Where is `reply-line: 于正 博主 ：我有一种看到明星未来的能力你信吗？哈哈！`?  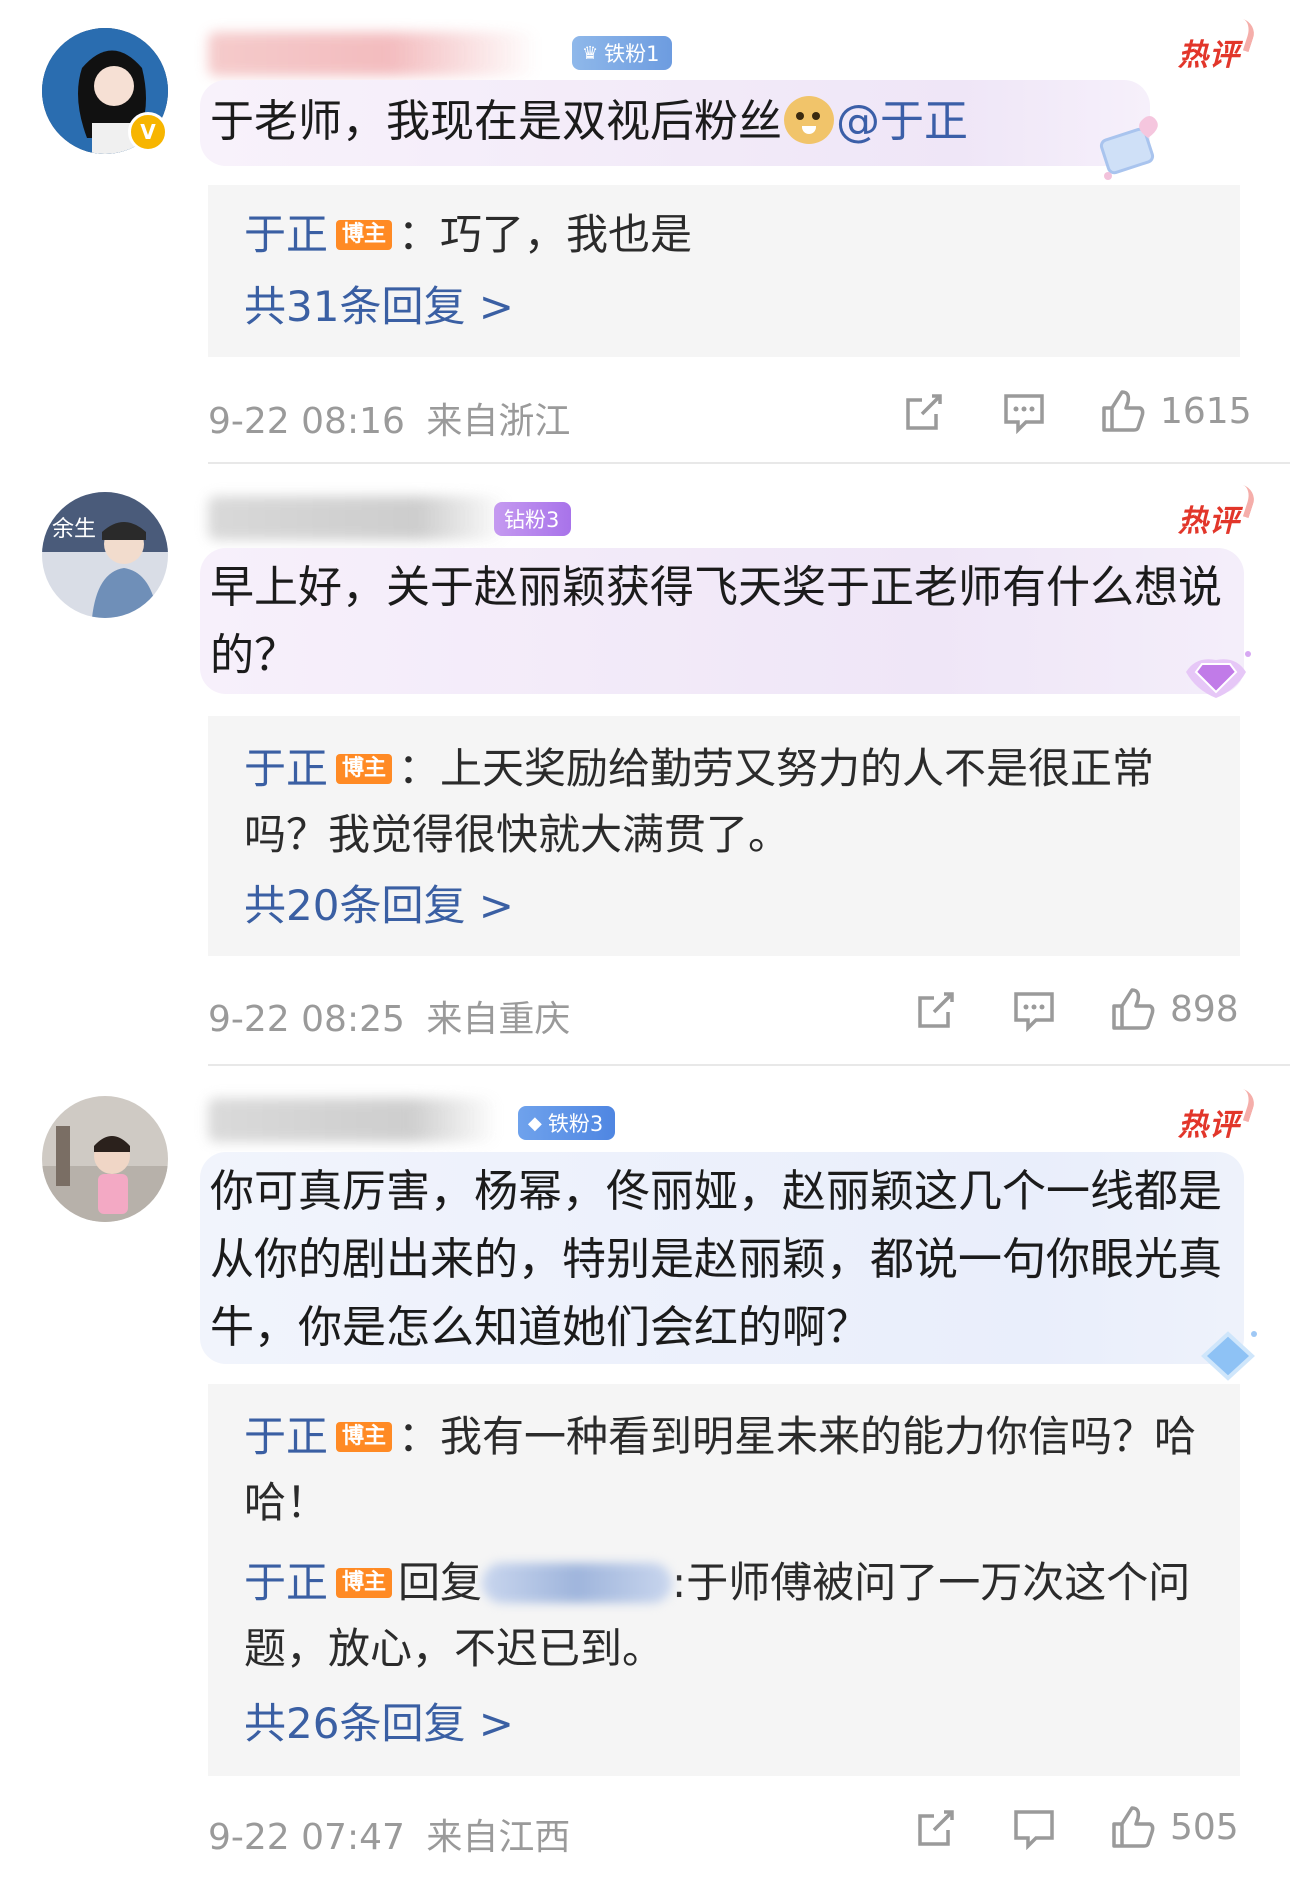 reply-line: 于正 博主 ：我有一种看到明星未来的能力你信吗？哈哈！ is located at coordinates (720, 1469).